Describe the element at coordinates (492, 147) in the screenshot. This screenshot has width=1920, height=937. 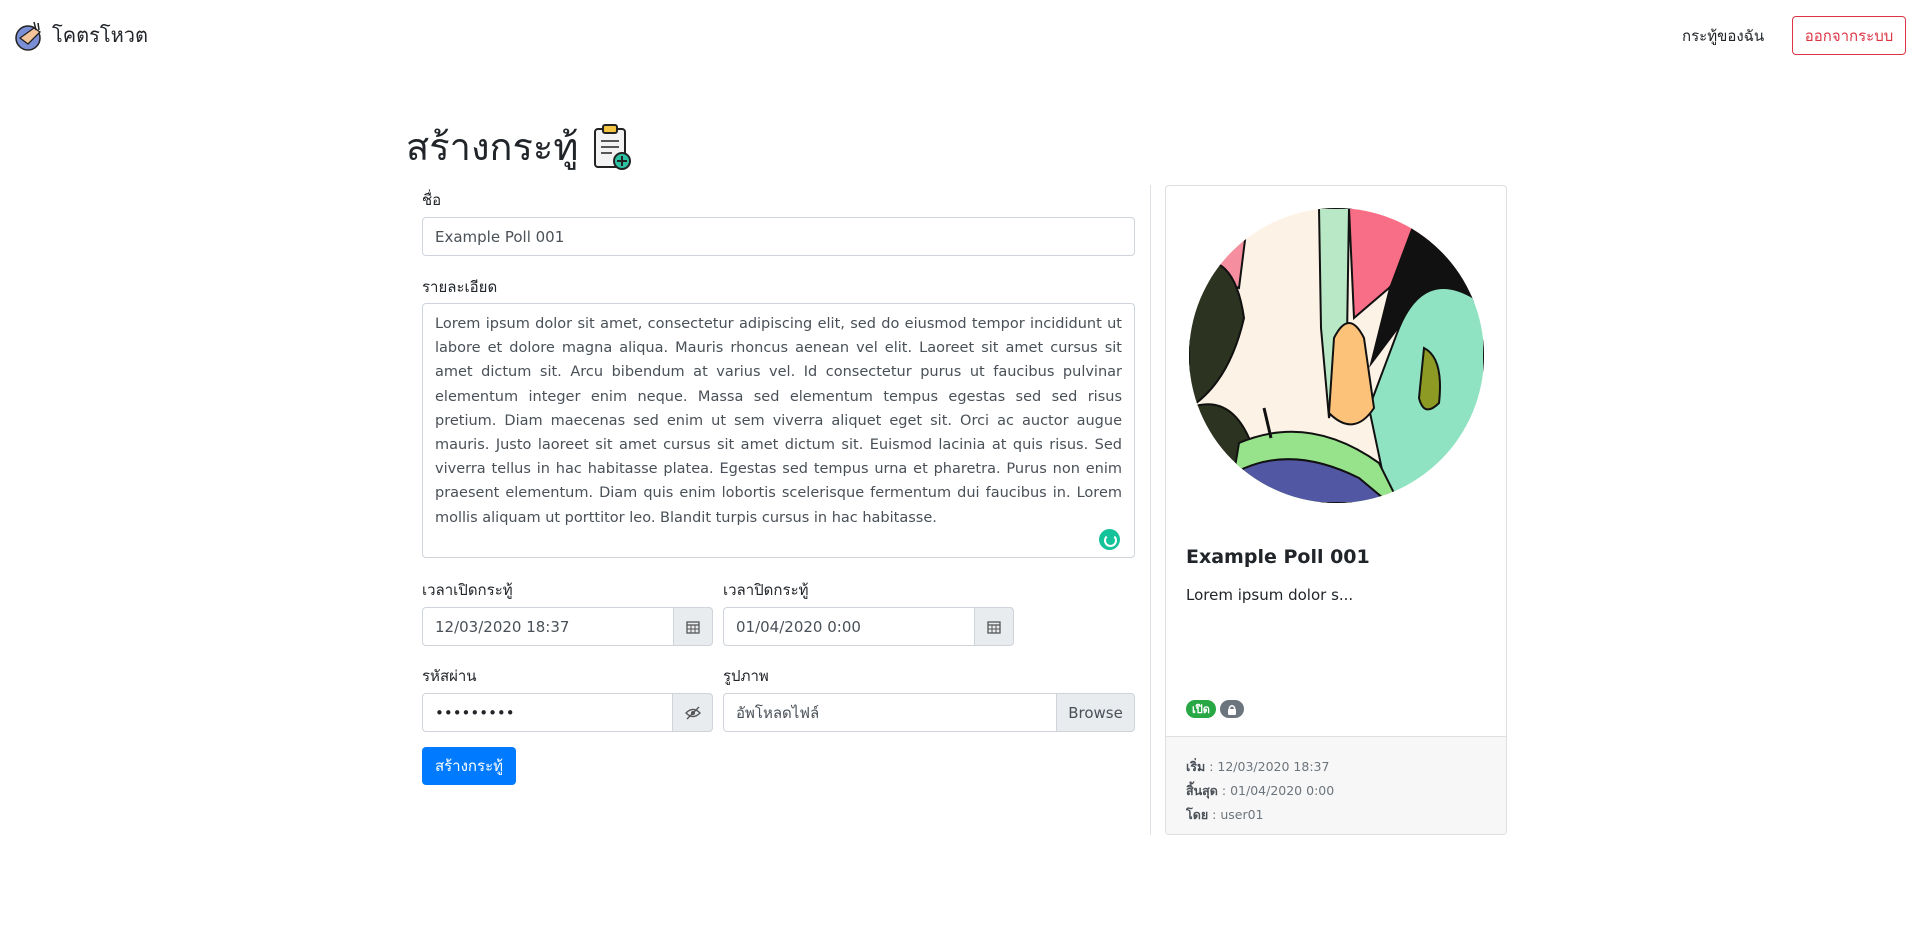
I see `page-title-text: สร้างกระทู้` at that location.